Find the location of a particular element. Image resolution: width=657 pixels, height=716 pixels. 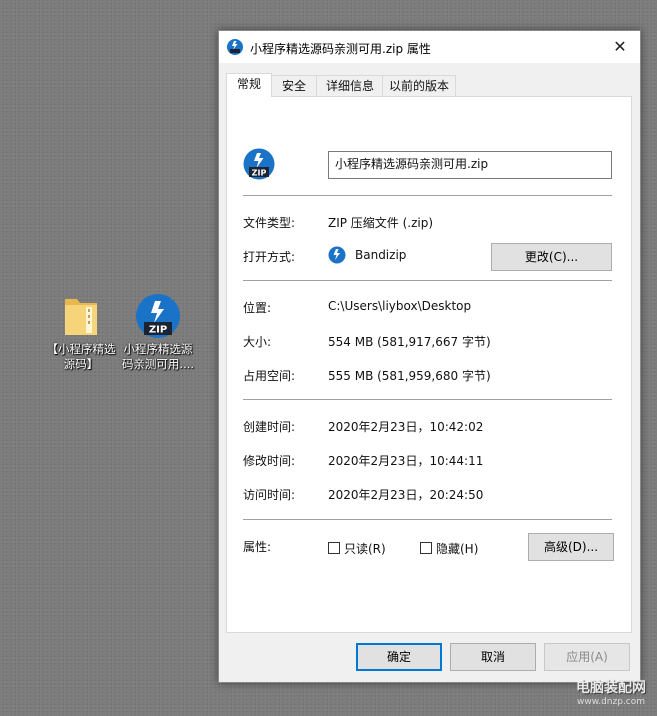

readonly-checkbox is located at coordinates (334, 548).